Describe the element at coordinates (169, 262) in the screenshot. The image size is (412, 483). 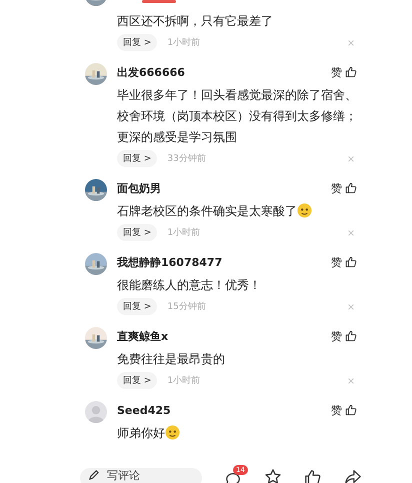
I see `username: 我想静静16078477` at that location.